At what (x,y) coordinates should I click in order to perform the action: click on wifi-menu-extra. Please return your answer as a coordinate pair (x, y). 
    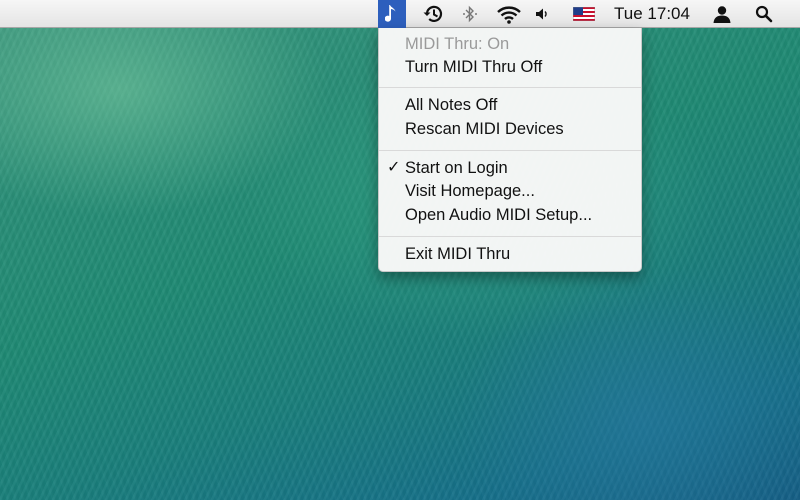
    Looking at the image, I should click on (509, 14).